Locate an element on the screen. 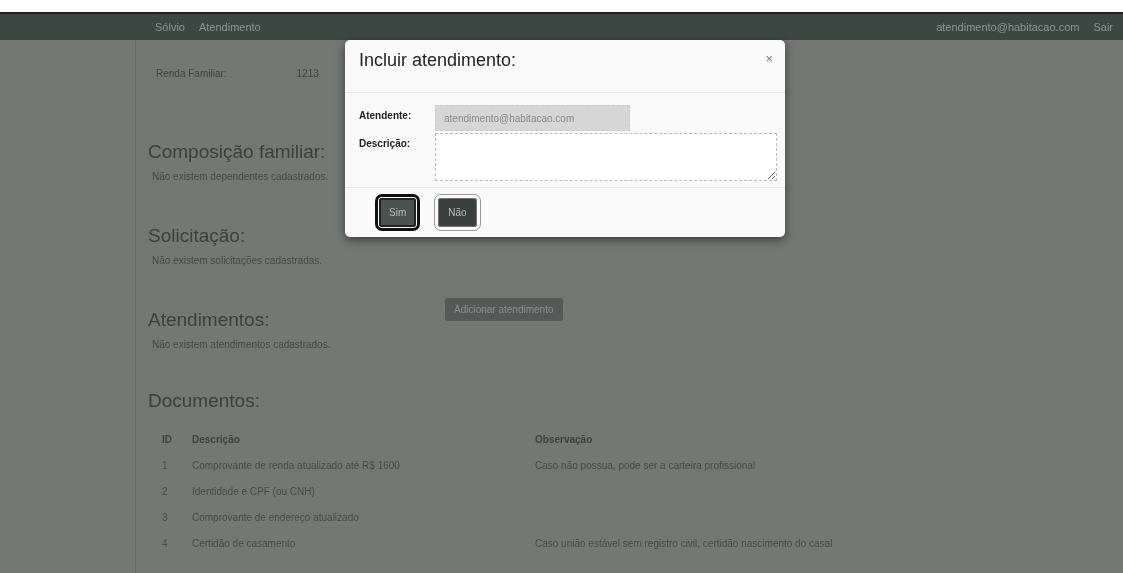 This screenshot has width=1123, height=573. section-heading: Solicitação: is located at coordinates (197, 236).